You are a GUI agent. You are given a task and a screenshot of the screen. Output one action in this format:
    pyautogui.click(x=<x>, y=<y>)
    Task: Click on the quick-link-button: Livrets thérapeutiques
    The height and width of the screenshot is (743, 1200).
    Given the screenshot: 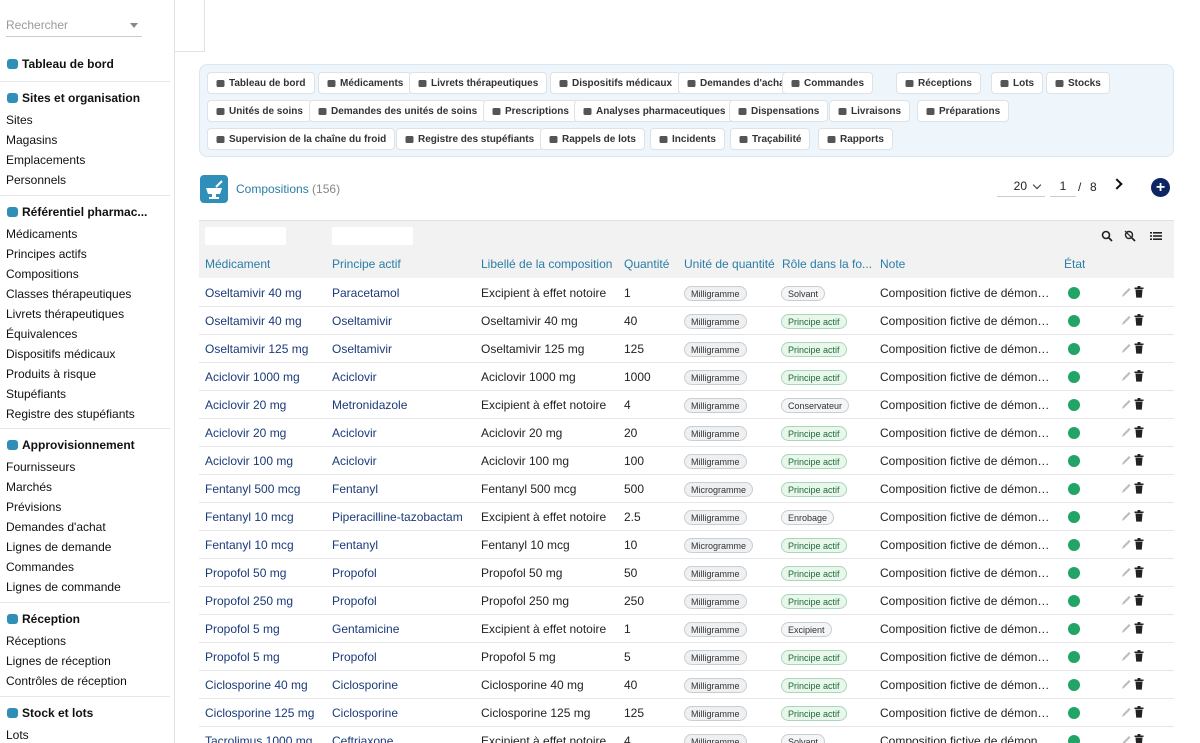 What is the action you would take?
    pyautogui.click(x=478, y=83)
    